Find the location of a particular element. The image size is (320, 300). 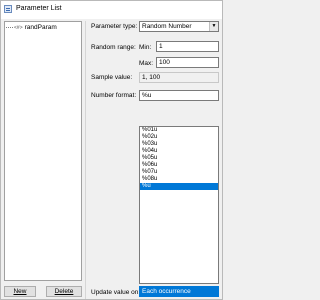

tree-item-label: randParam is located at coordinates (40, 27).